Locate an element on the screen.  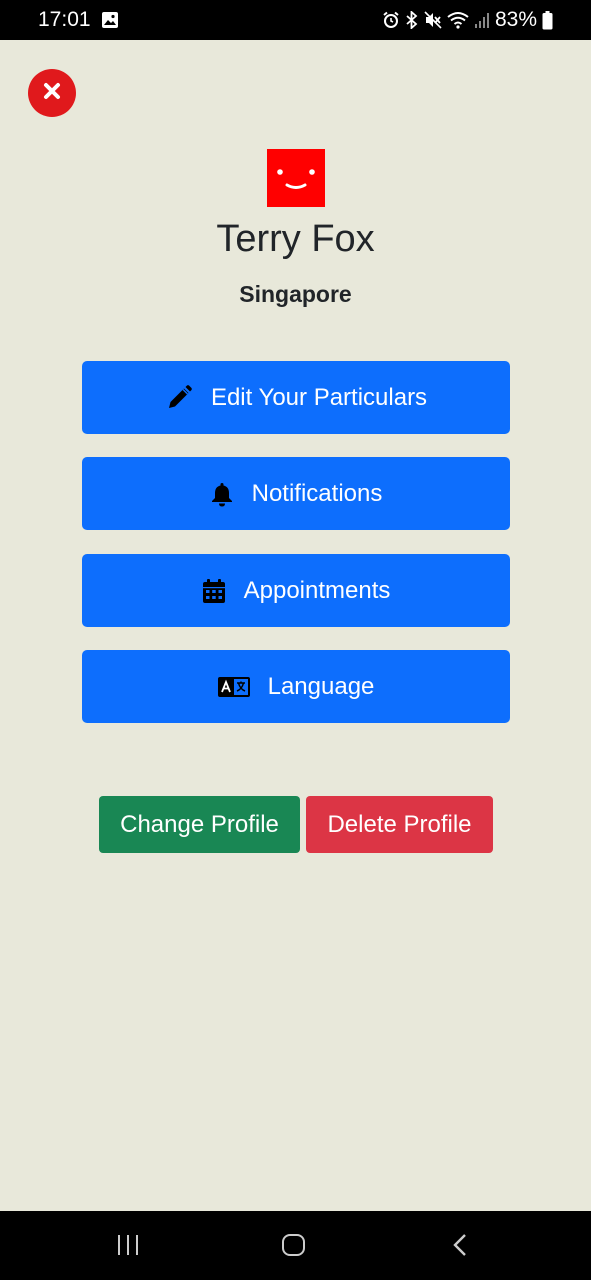
wifi-icon is located at coordinates (458, 20).